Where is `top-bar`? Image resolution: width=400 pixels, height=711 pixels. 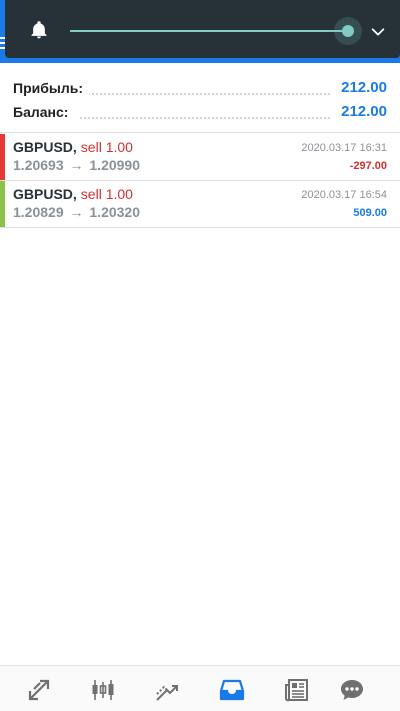 top-bar is located at coordinates (200, 31).